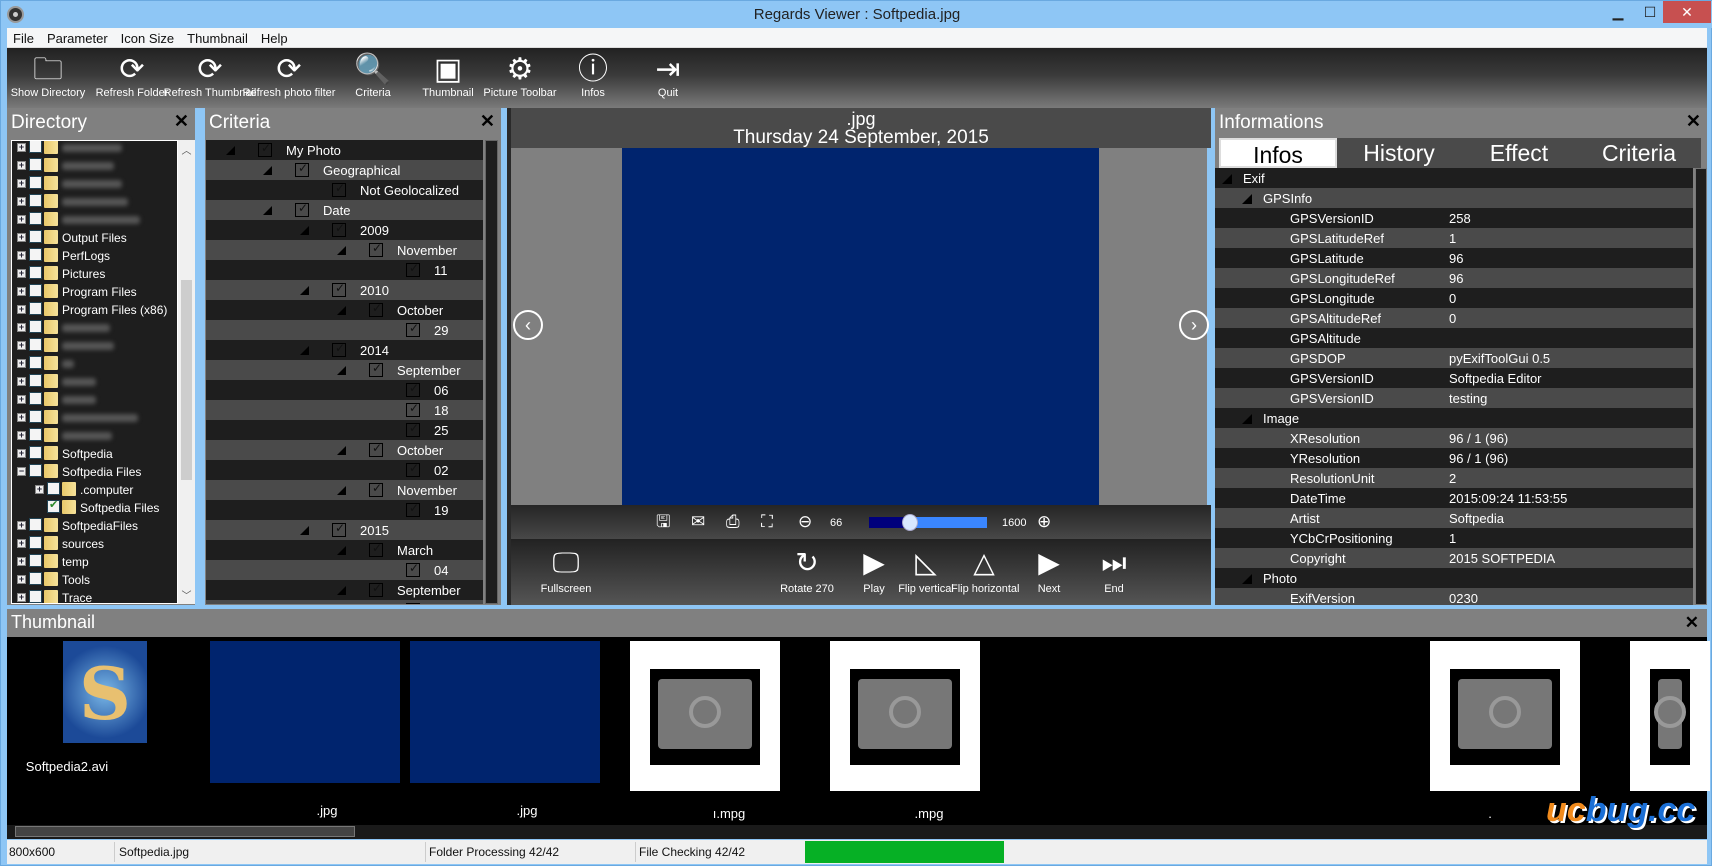  I want to click on close-directory-icon: ✕, so click(181, 121).